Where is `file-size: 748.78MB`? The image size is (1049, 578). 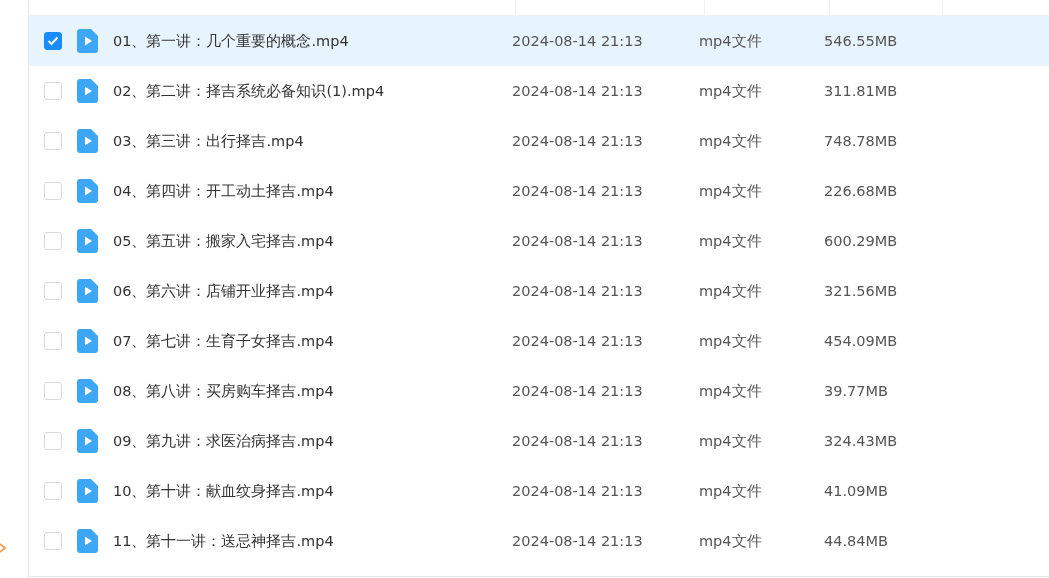 file-size: 748.78MB is located at coordinates (861, 141).